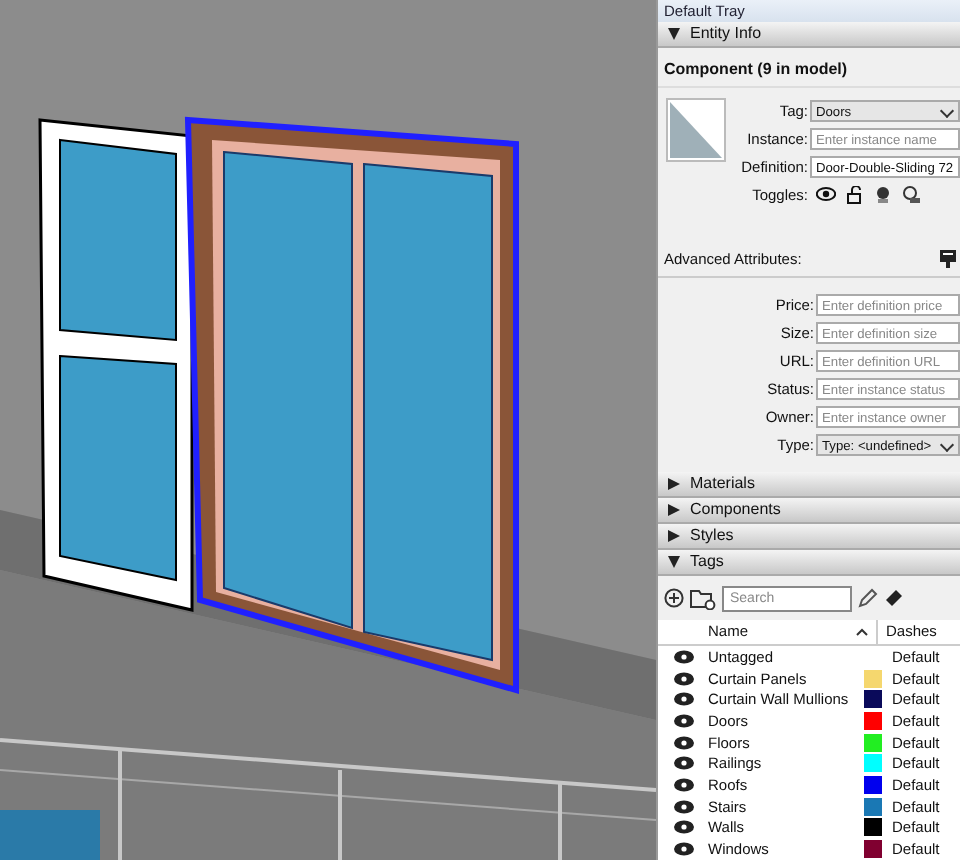 The height and width of the screenshot is (860, 960). Describe the element at coordinates (883, 194) in the screenshot. I see `shadow-cast-icon` at that location.